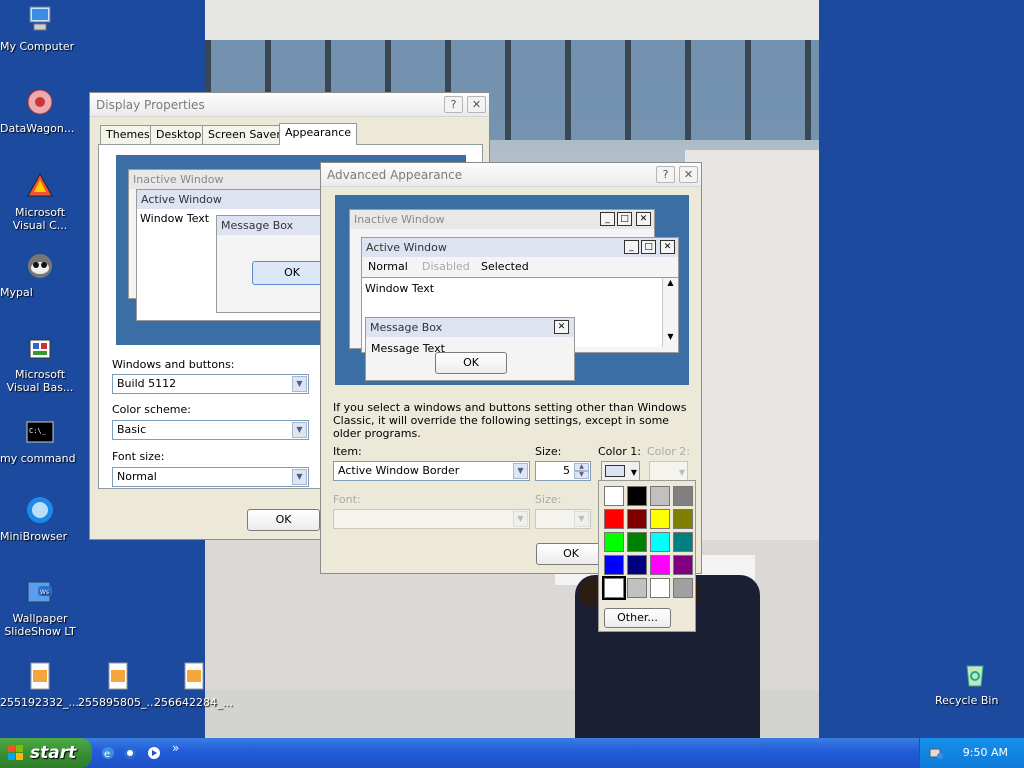 This screenshot has width=1024, height=768. What do you see at coordinates (620, 471) in the screenshot?
I see `color1-picker-button: ▼` at bounding box center [620, 471].